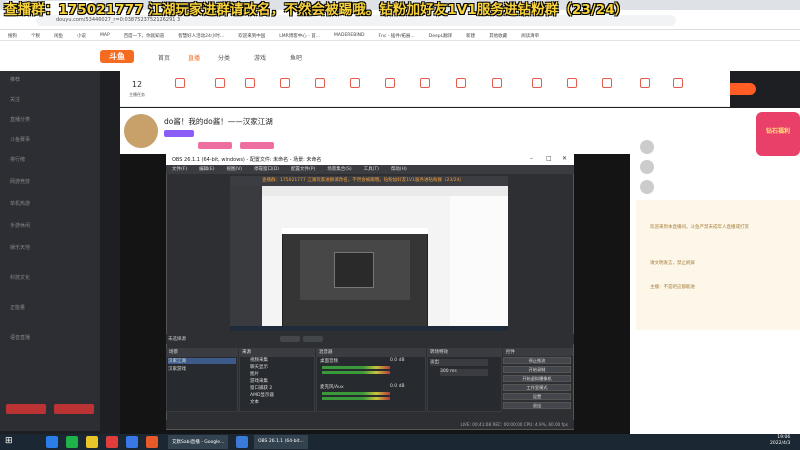 This screenshot has height=450, width=800. What do you see at coordinates (202, 361) in the screenshot?
I see `scene-item: 汉家江湖` at bounding box center [202, 361].